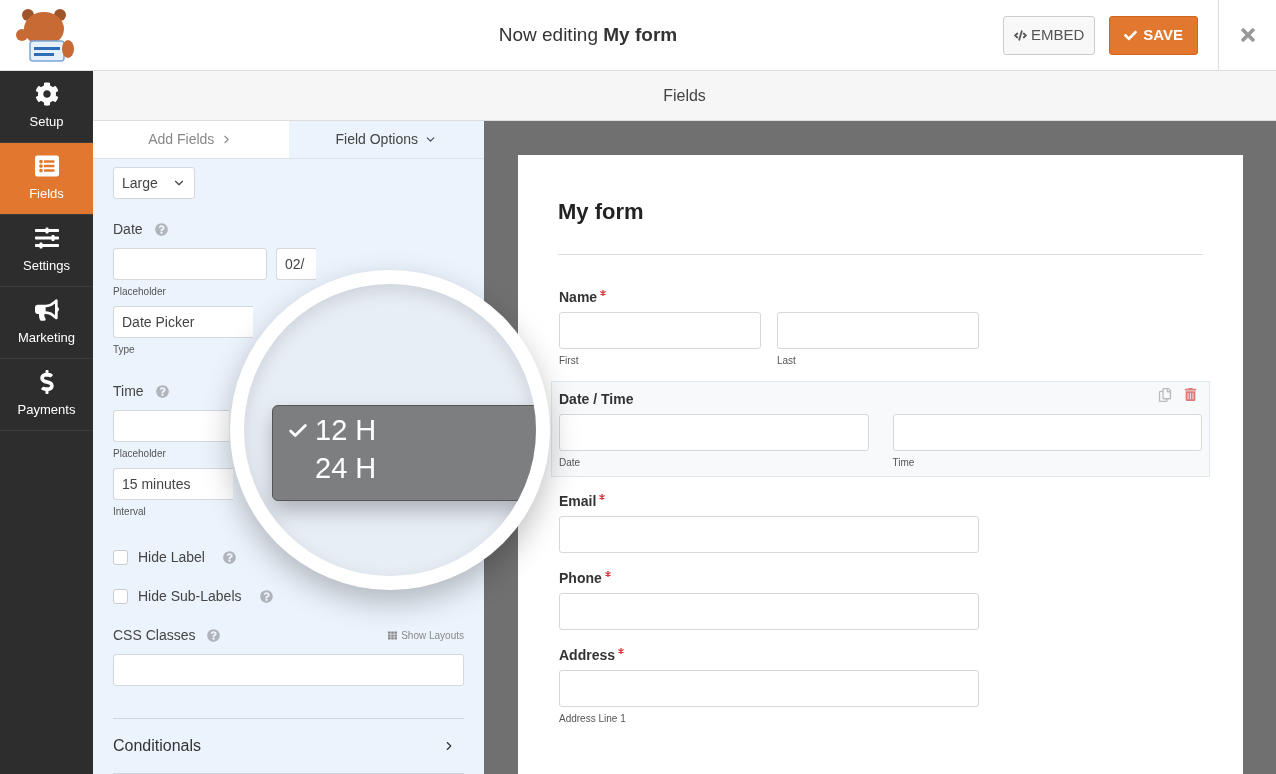 This screenshot has width=1276, height=774. Describe the element at coordinates (46, 309) in the screenshot. I see `megaphone-icon` at that location.